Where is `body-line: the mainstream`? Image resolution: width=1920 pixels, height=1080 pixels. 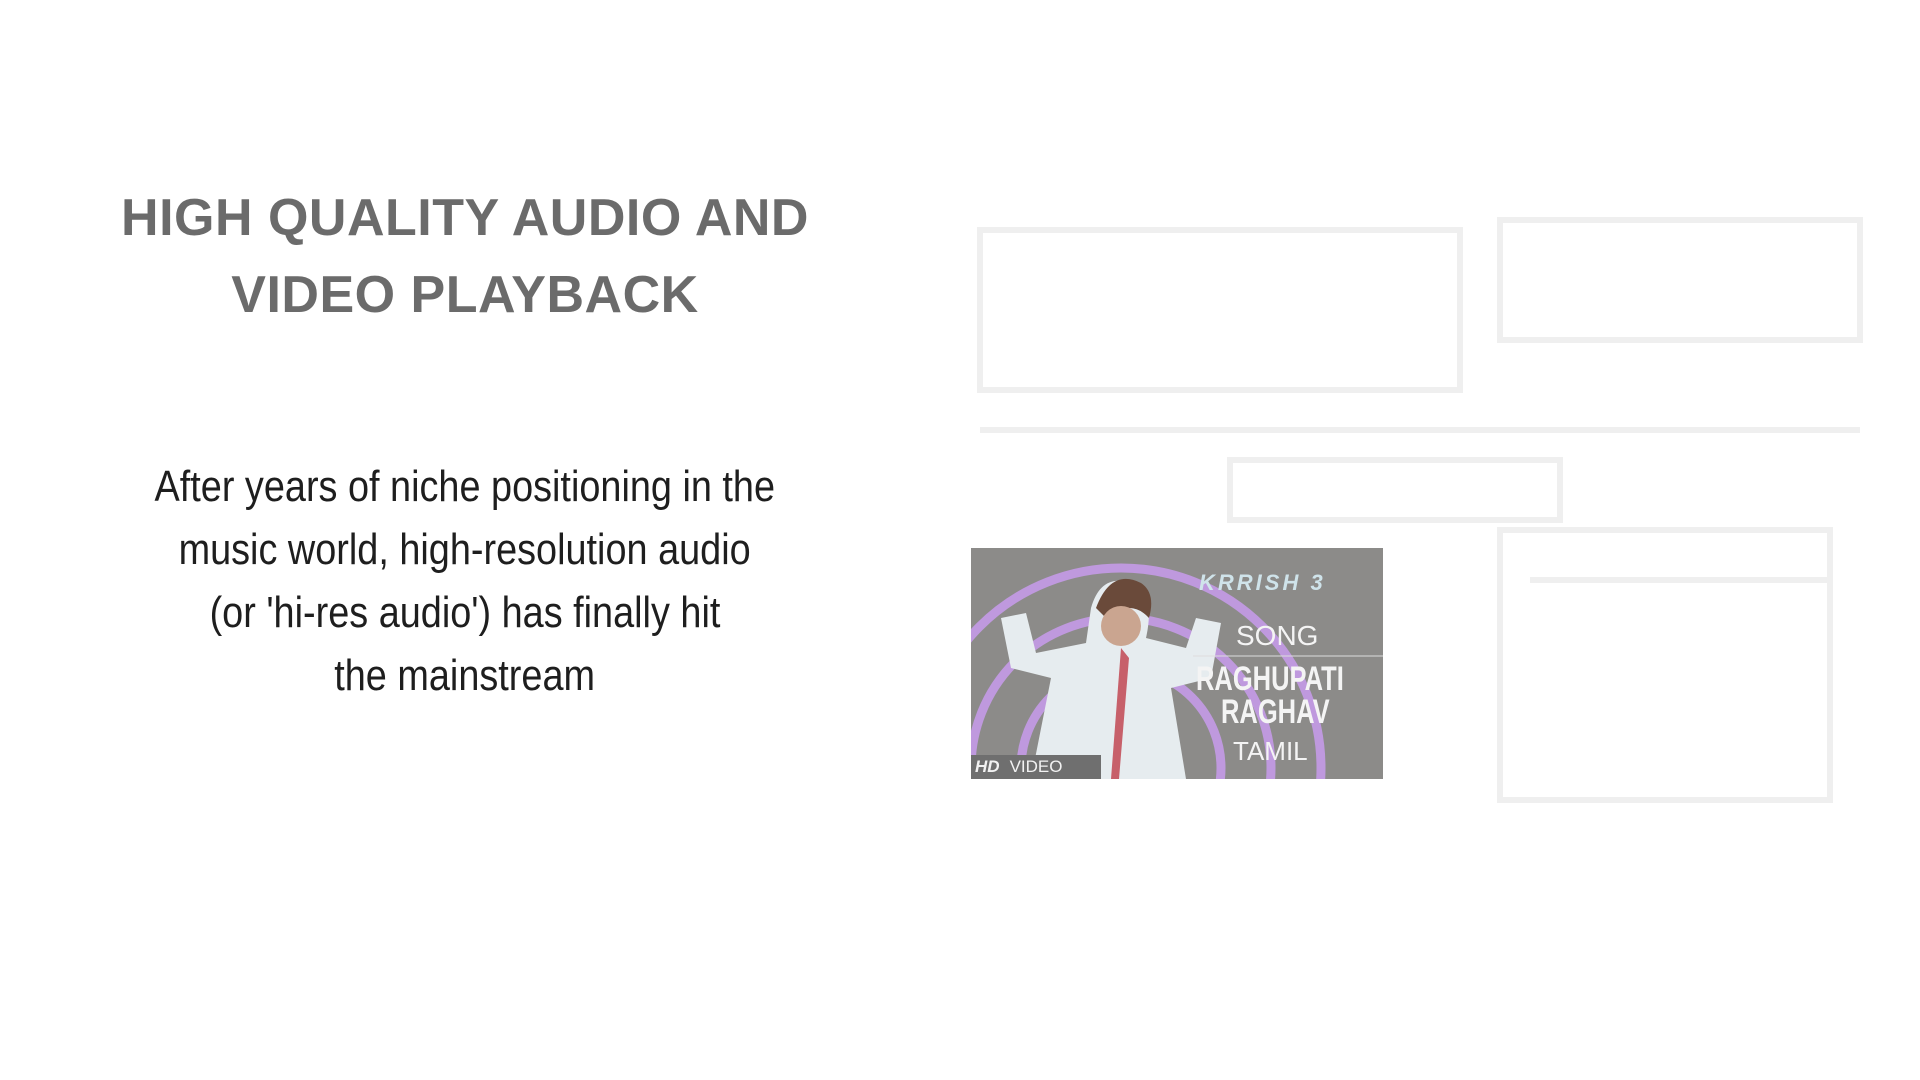 body-line: the mainstream is located at coordinates (465, 675).